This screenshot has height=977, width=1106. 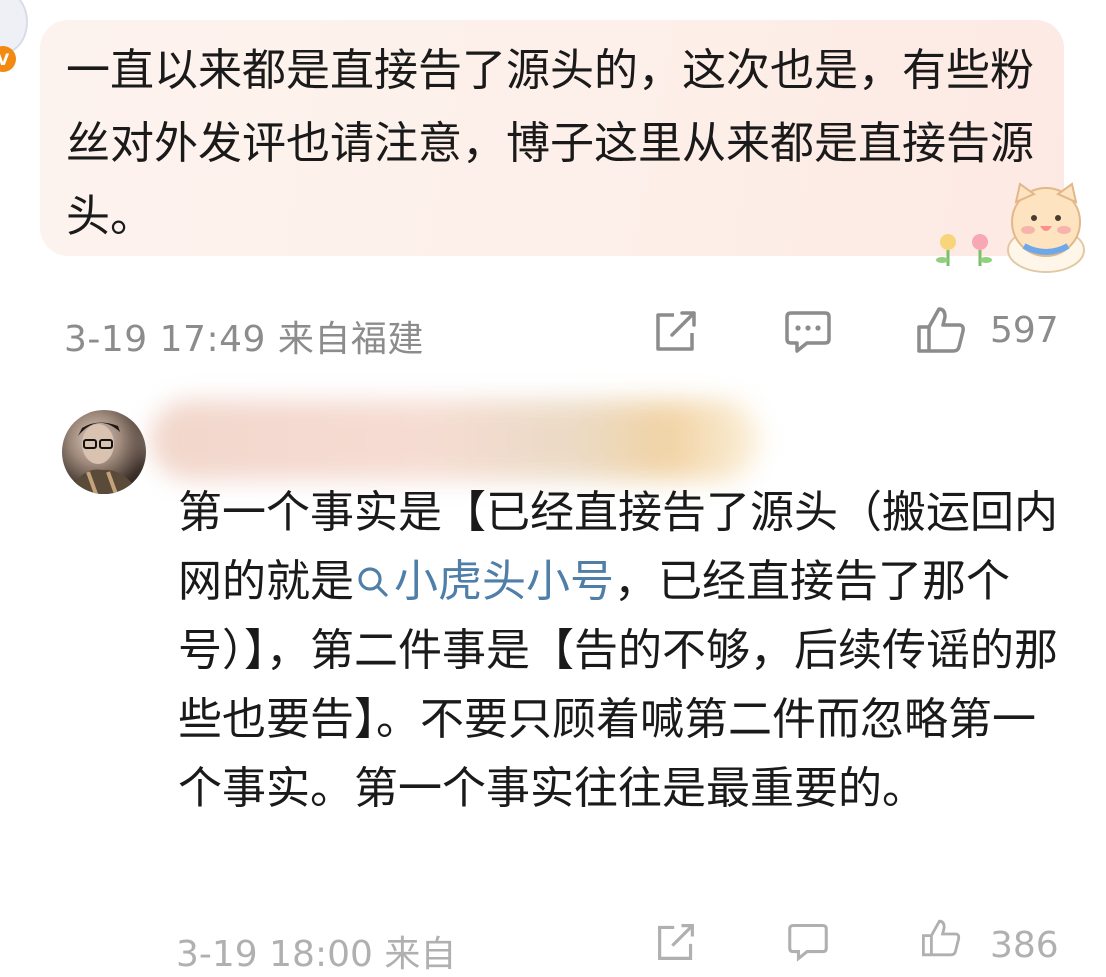 I want to click on like-count: 597, so click(x=1024, y=330).